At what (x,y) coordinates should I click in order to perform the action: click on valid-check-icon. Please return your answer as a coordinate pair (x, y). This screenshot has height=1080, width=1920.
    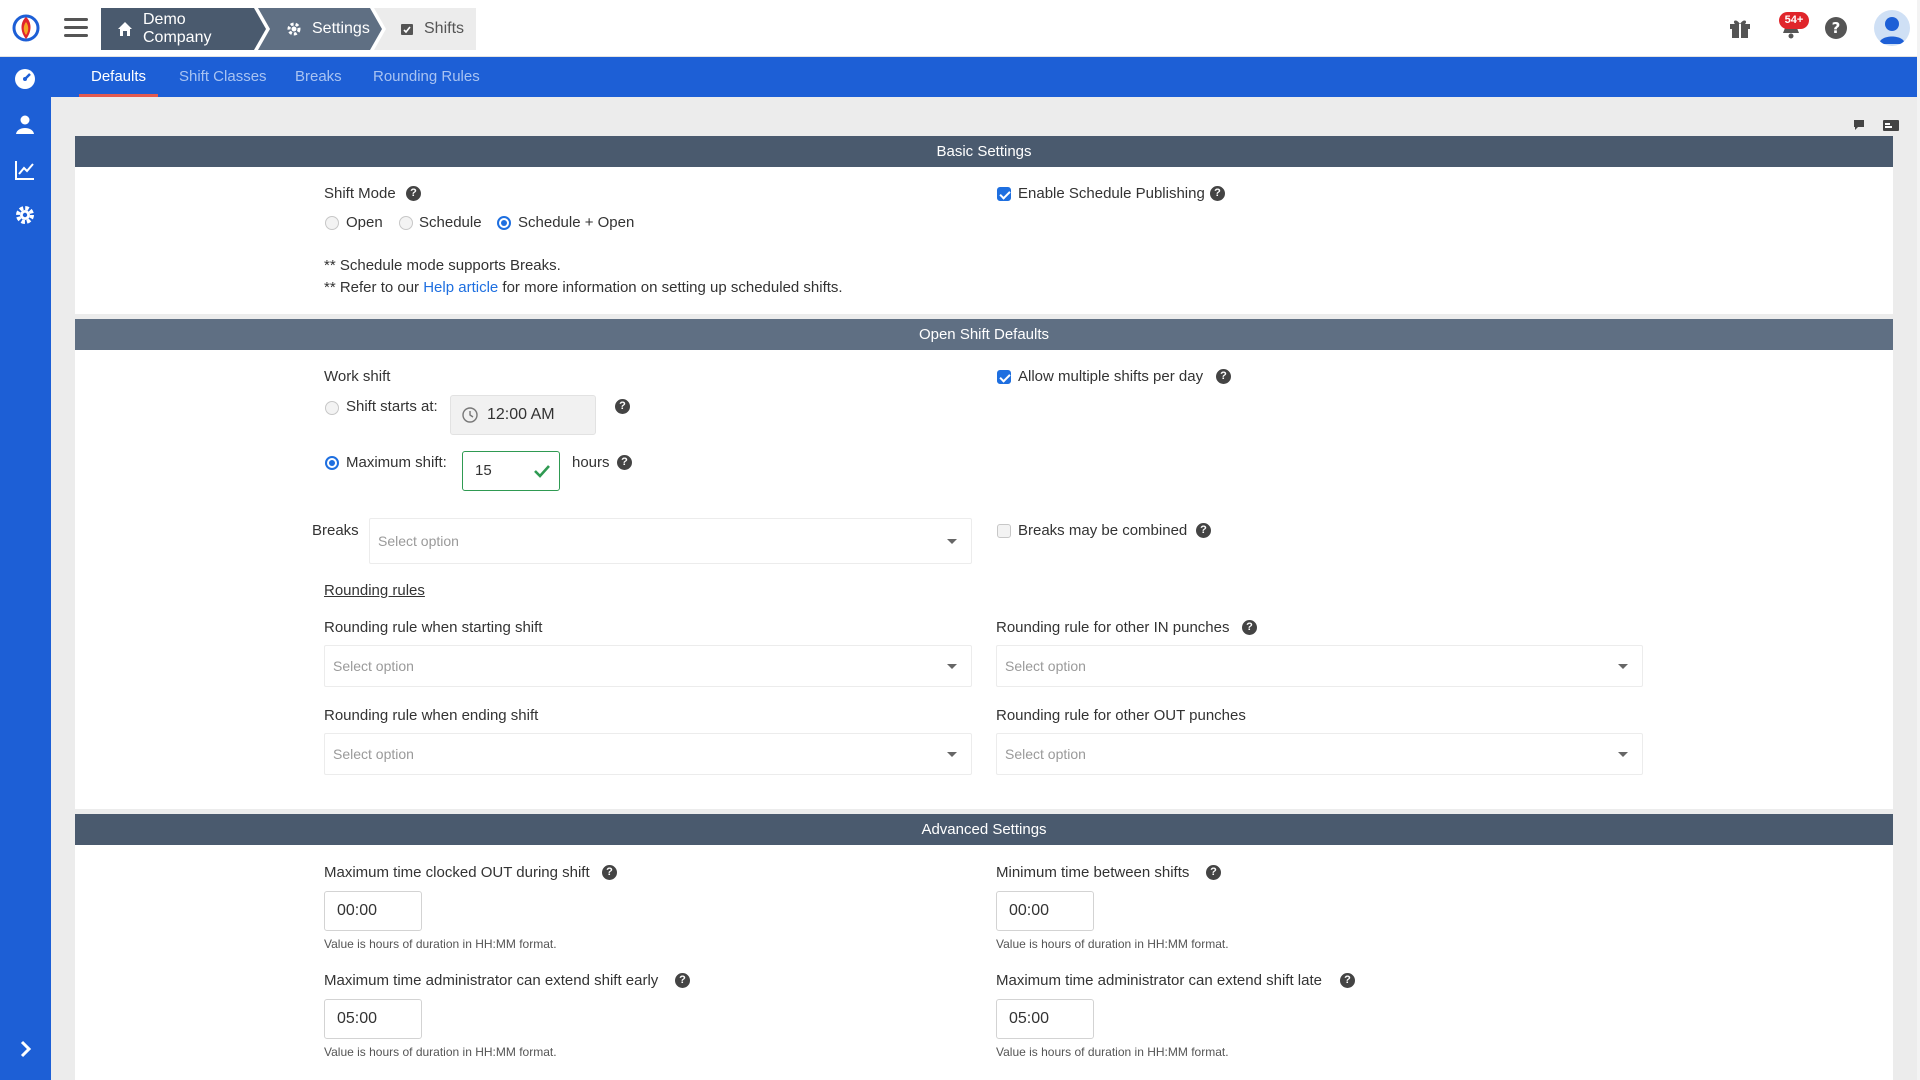
    Looking at the image, I should click on (542, 471).